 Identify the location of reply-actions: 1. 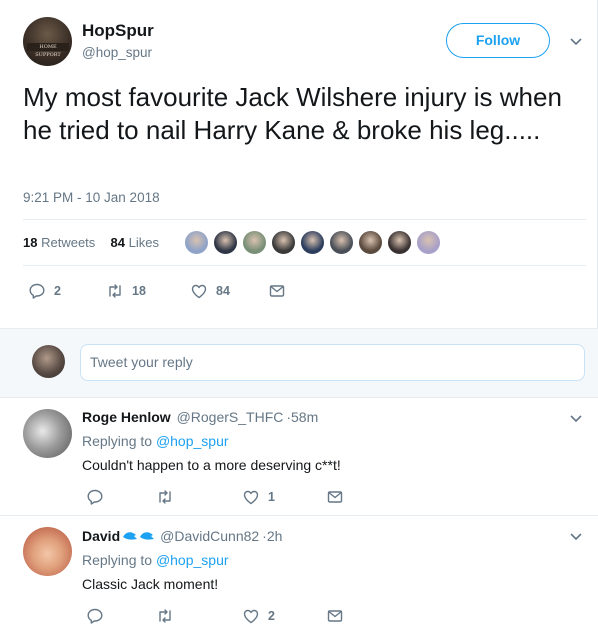
(215, 497).